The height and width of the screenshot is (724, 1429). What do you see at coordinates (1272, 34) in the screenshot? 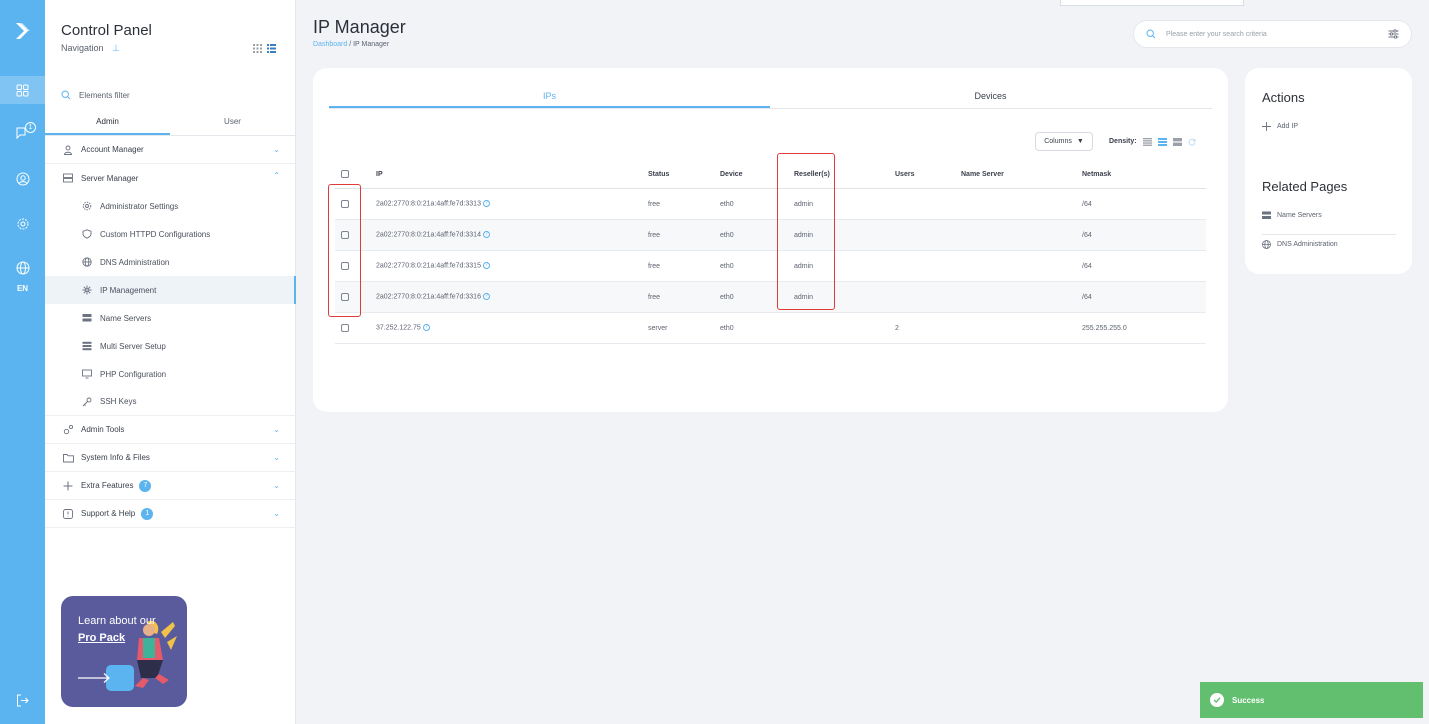
I see `global-search: Please enter your search criteria` at bounding box center [1272, 34].